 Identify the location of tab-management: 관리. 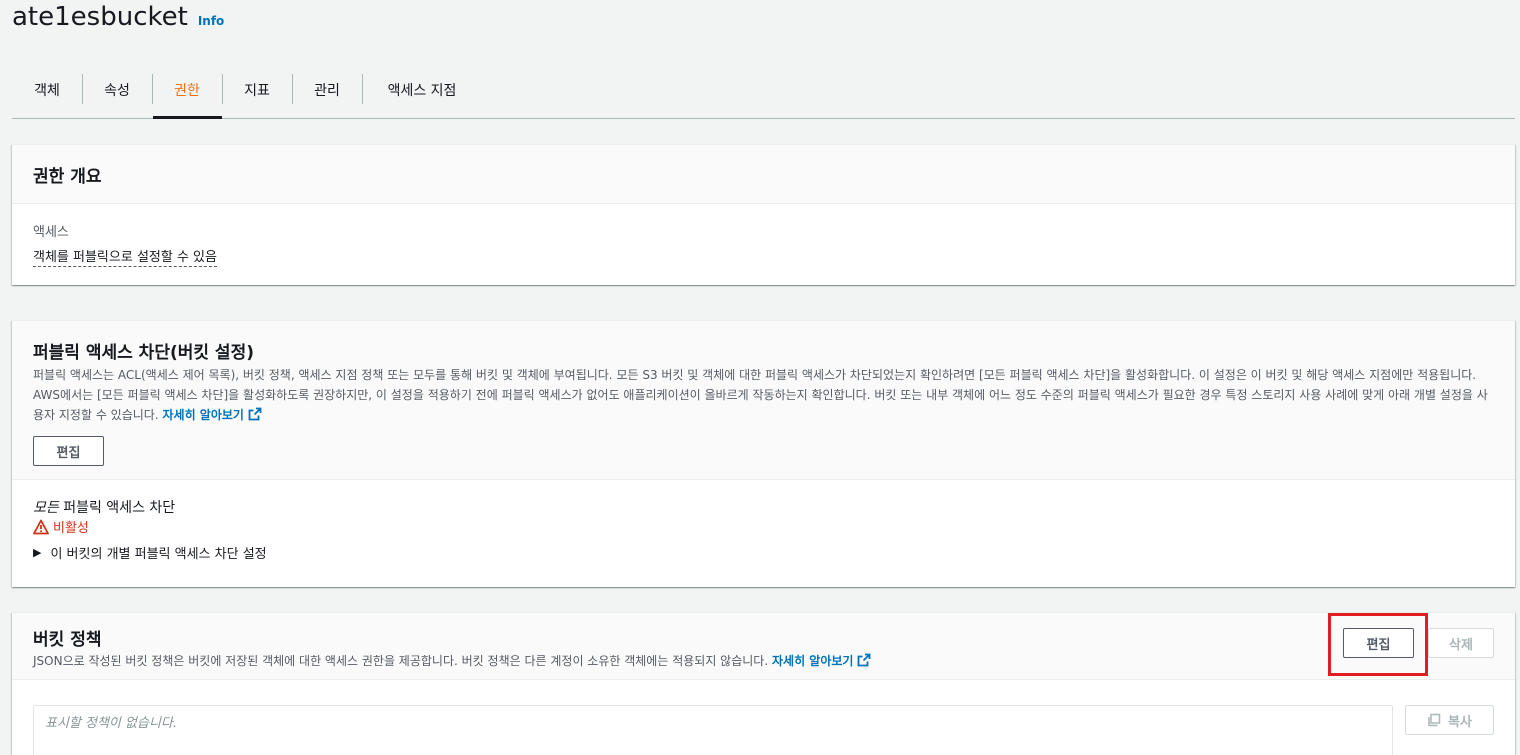
(327, 90).